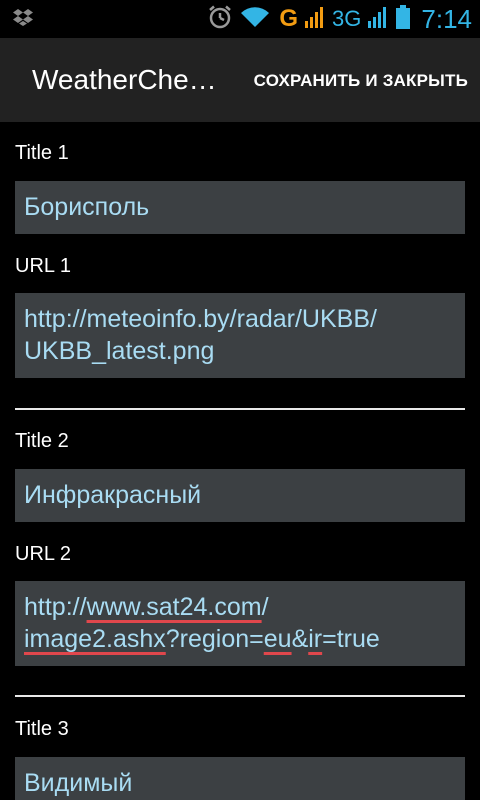 The image size is (480, 800). What do you see at coordinates (119, 351) in the screenshot?
I see `url-1-line-2: UKBB_latest.png` at bounding box center [119, 351].